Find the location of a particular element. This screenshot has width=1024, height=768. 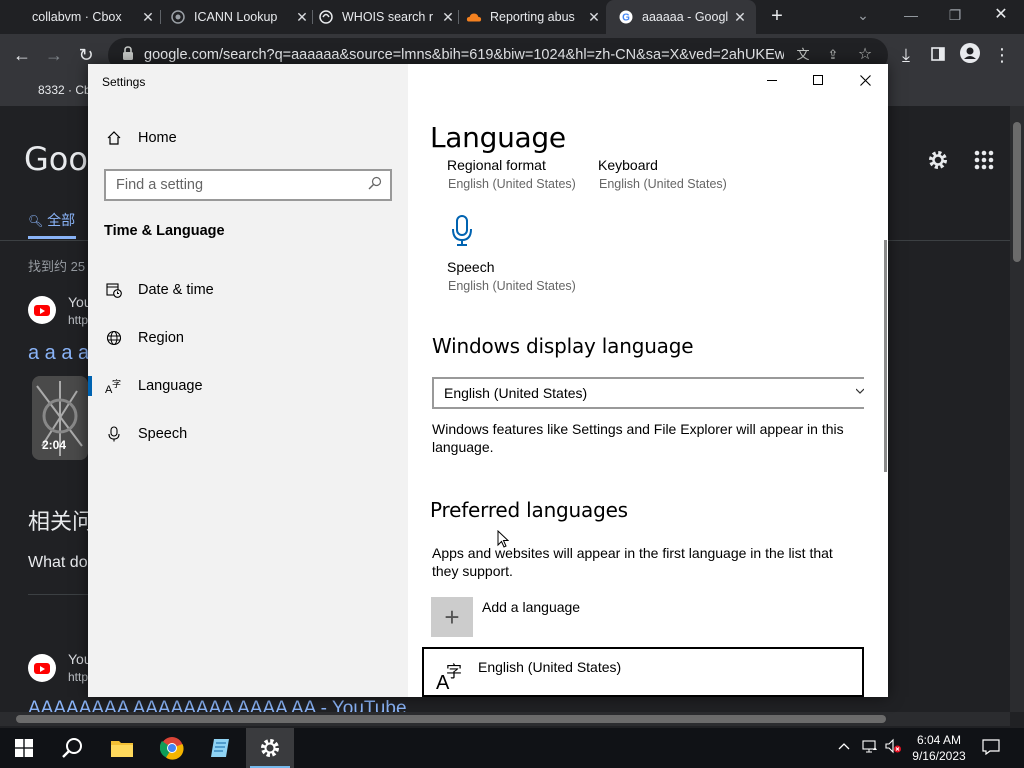

download-icon: ⤓ is located at coordinates (906, 55).